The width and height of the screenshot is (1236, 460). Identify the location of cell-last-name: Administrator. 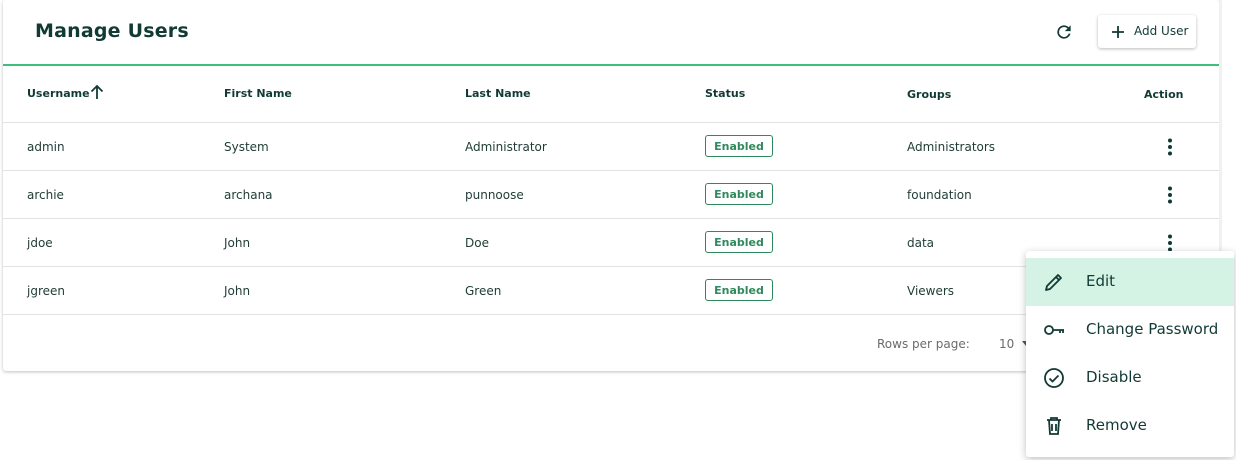
(506, 147).